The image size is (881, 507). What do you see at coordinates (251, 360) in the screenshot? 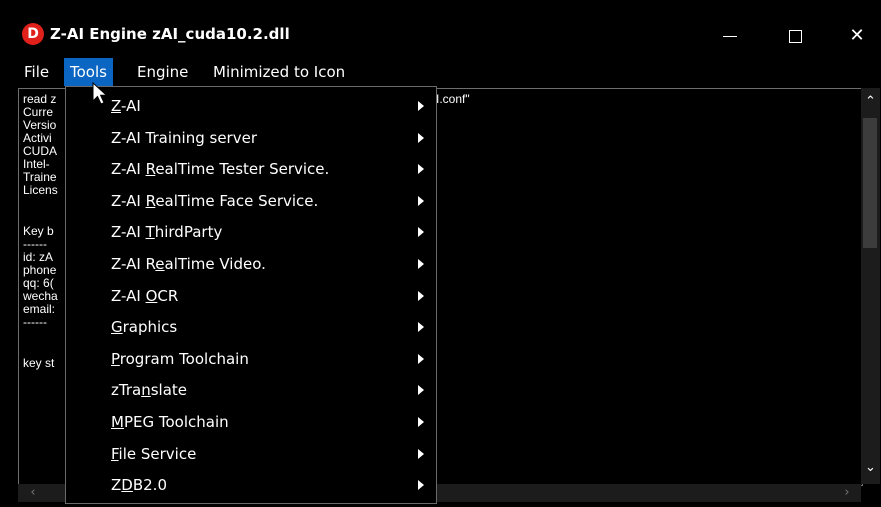
I see `tools-menu-item: Program Toolchain` at bounding box center [251, 360].